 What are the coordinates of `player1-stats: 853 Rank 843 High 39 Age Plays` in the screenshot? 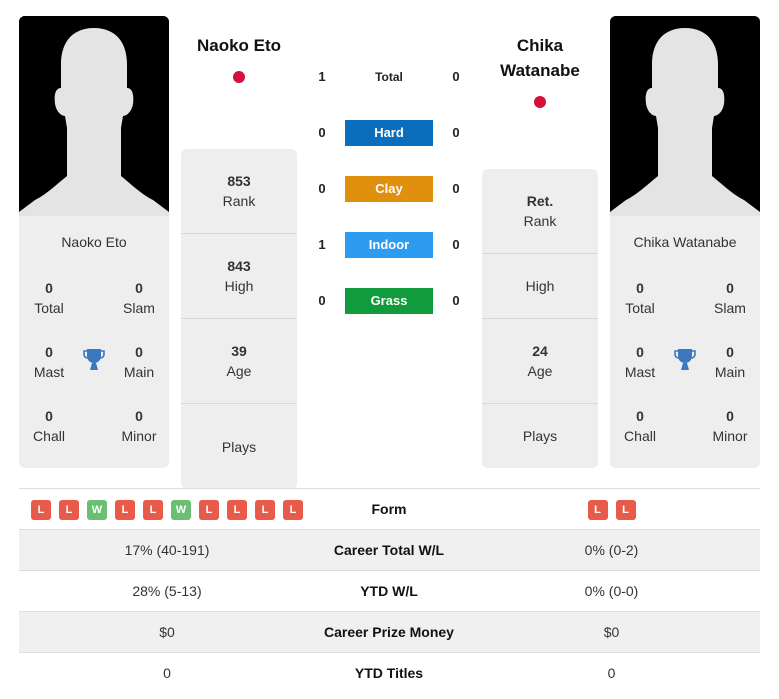 It's located at (239, 319).